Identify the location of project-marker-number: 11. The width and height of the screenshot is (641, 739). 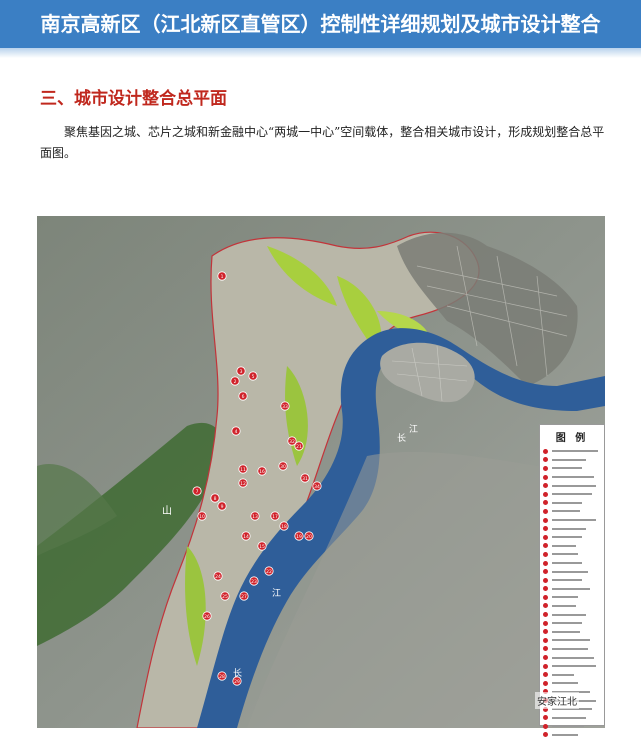
(243, 470).